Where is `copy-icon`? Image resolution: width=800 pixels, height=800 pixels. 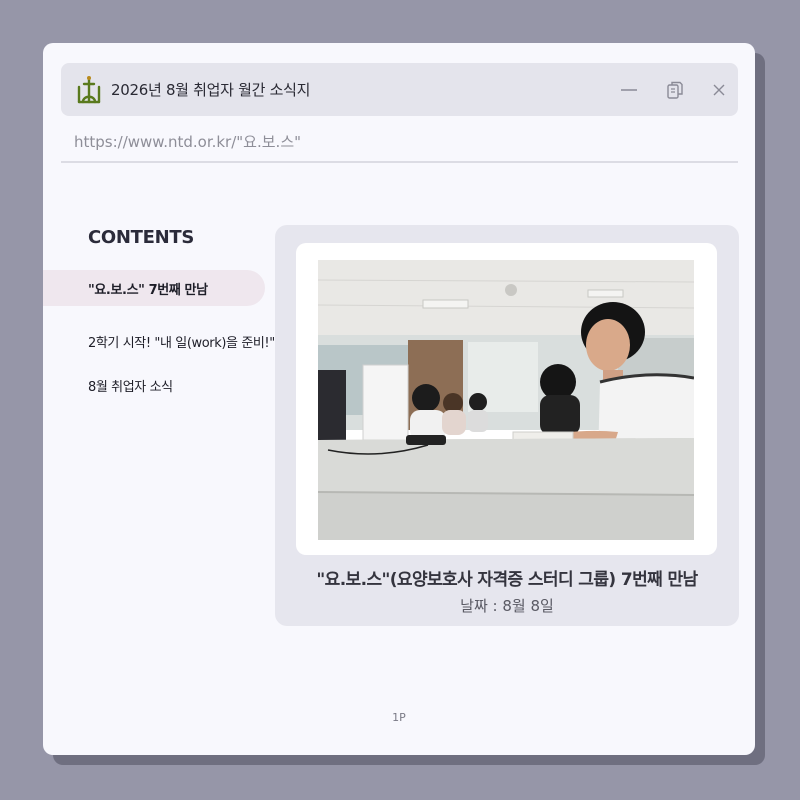
copy-icon is located at coordinates (675, 90).